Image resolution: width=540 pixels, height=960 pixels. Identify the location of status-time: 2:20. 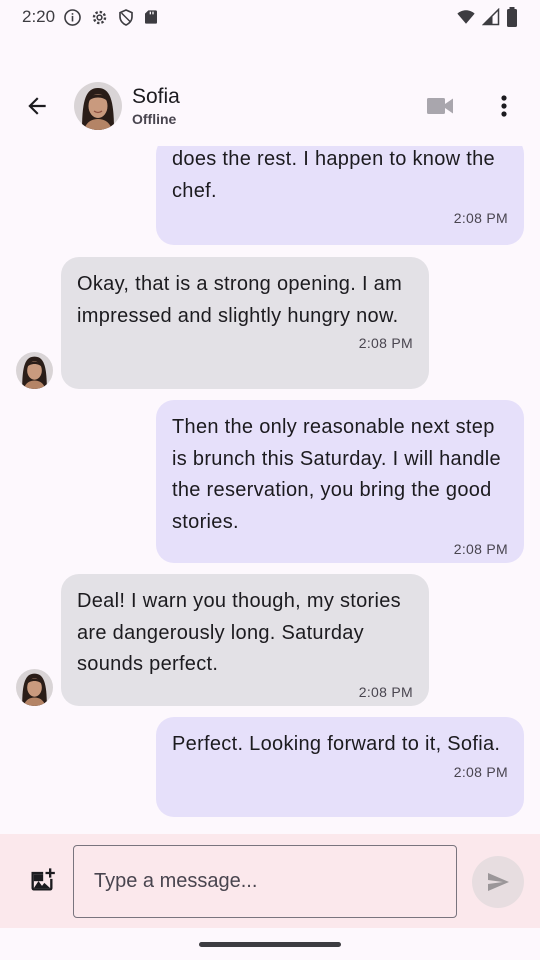
(39, 16).